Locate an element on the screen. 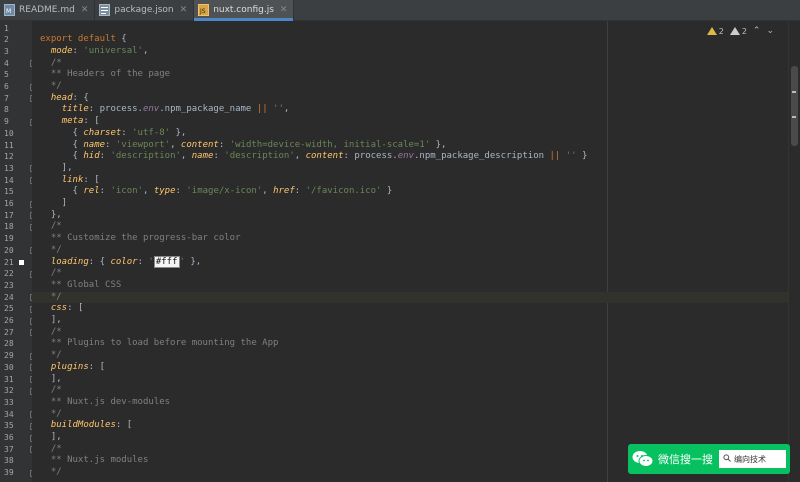  code-line: plugins: [ is located at coordinates (416, 368).